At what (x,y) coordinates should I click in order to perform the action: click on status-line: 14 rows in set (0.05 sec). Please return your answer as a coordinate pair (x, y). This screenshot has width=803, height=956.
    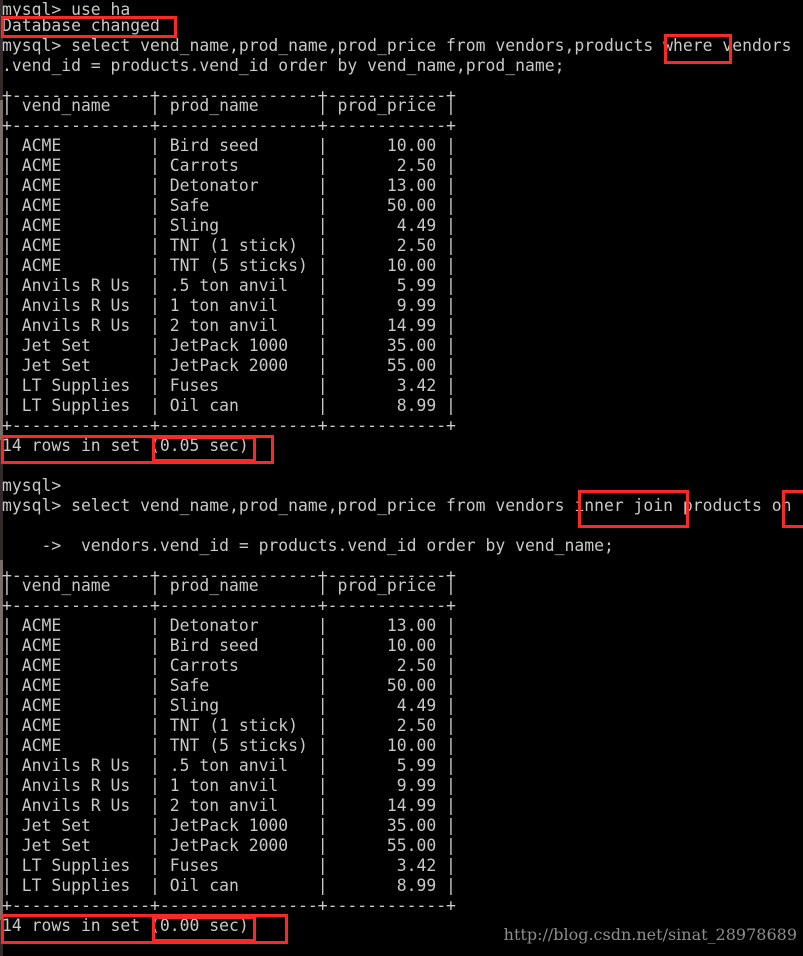
    Looking at the image, I should click on (125, 445).